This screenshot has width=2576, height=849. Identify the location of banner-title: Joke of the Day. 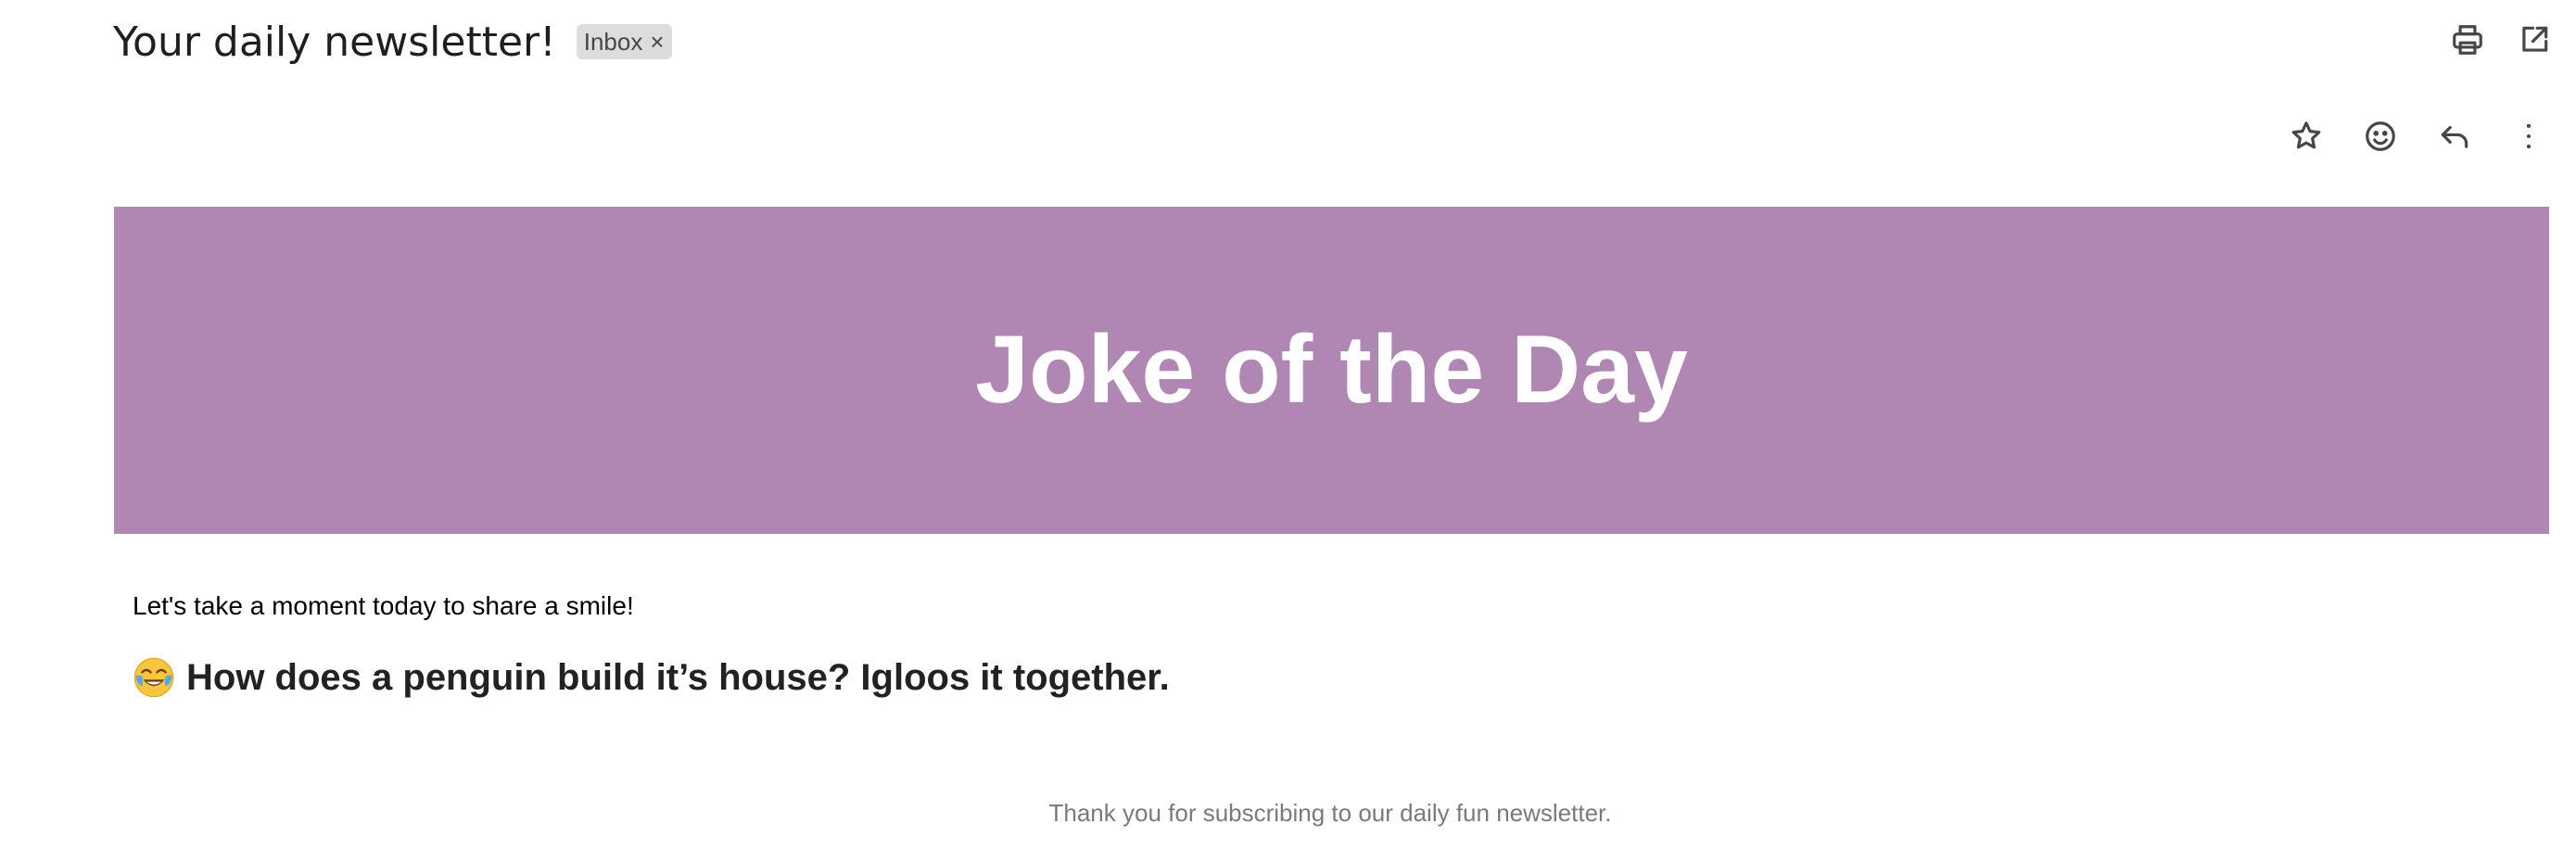
(1331, 370).